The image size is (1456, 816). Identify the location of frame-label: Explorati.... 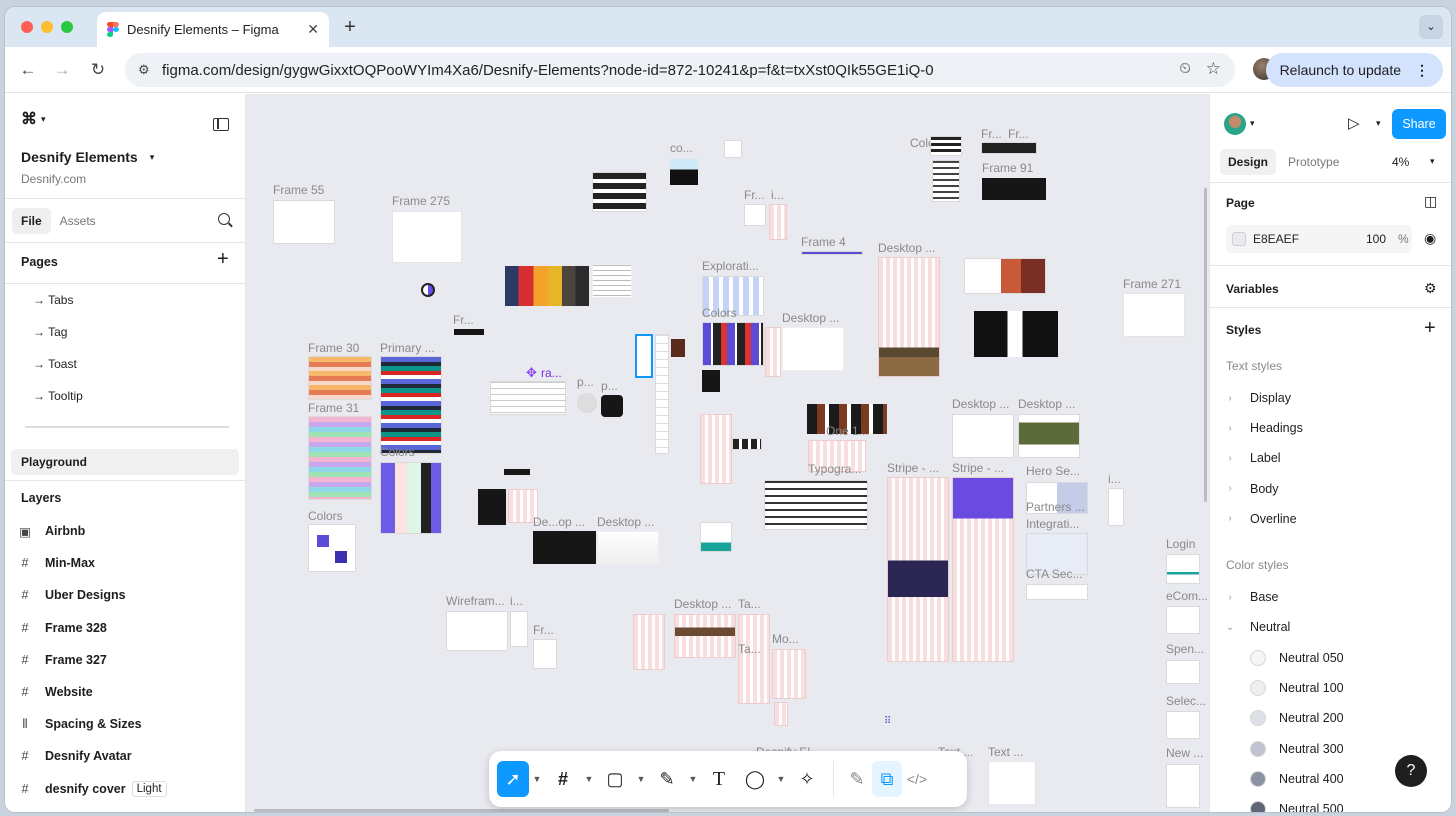
(730, 266).